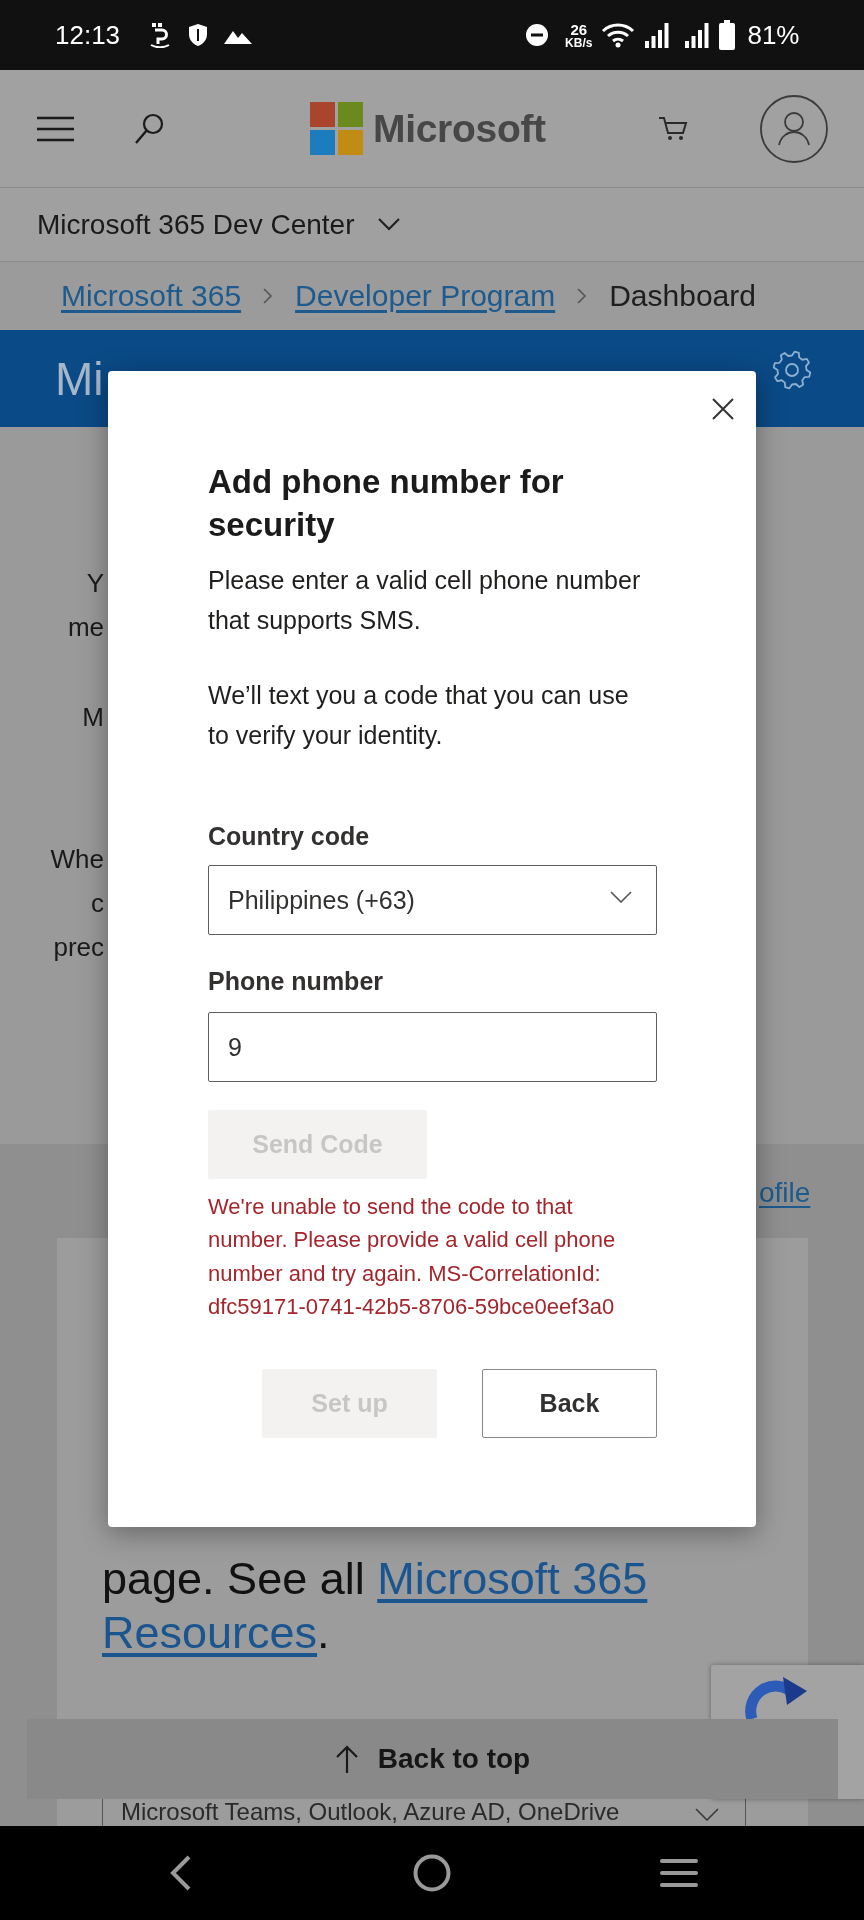 This screenshot has height=1920, width=864. Describe the element at coordinates (149, 128) in the screenshot. I see `search-icon` at that location.